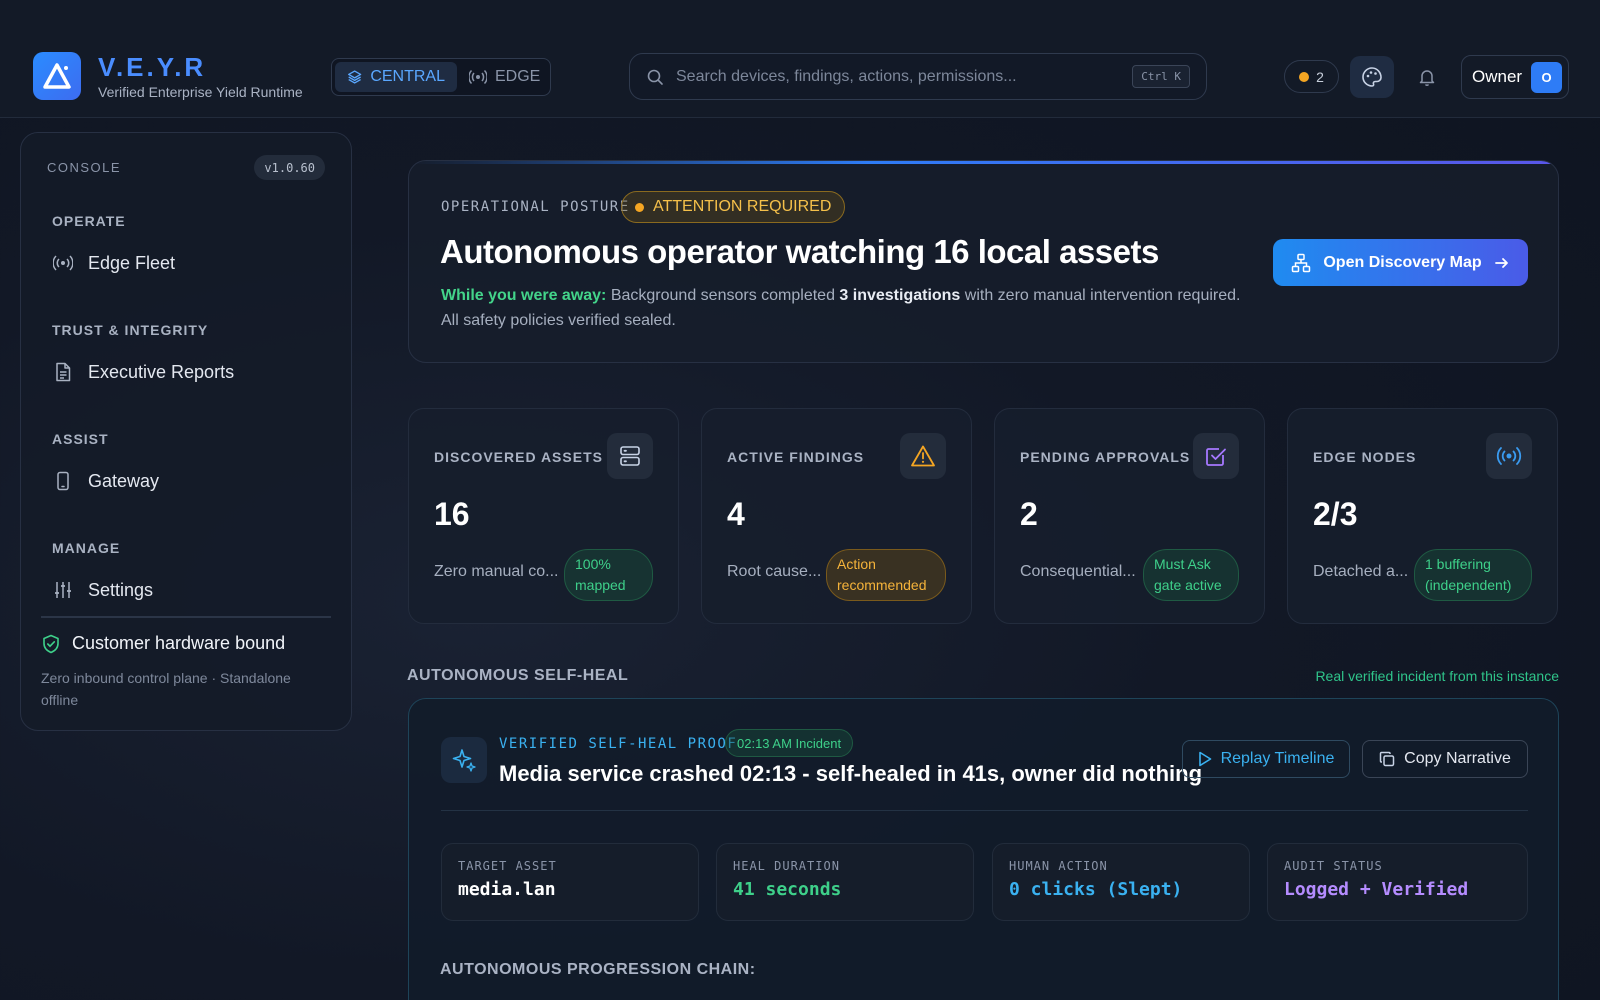 This screenshot has width=1600, height=1000. I want to click on notifications-button, so click(1427, 77).